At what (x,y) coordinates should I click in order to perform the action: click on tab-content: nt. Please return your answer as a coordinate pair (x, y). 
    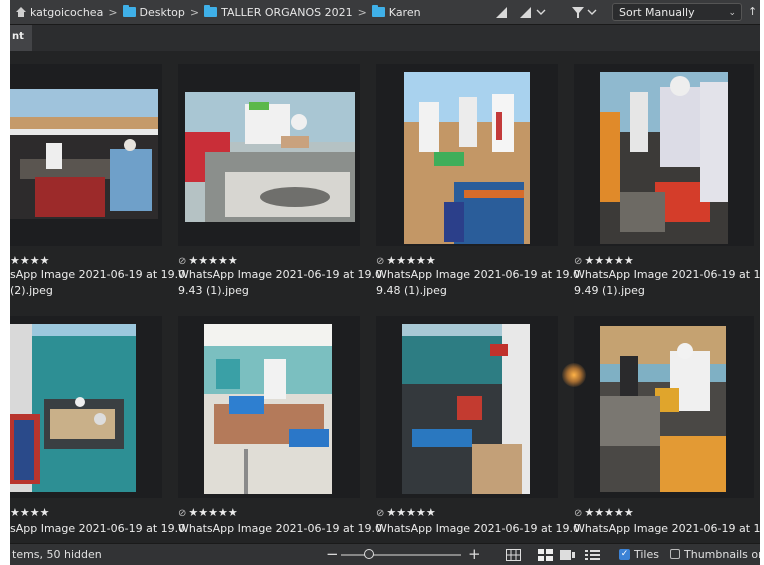
    Looking at the image, I should click on (21, 38).